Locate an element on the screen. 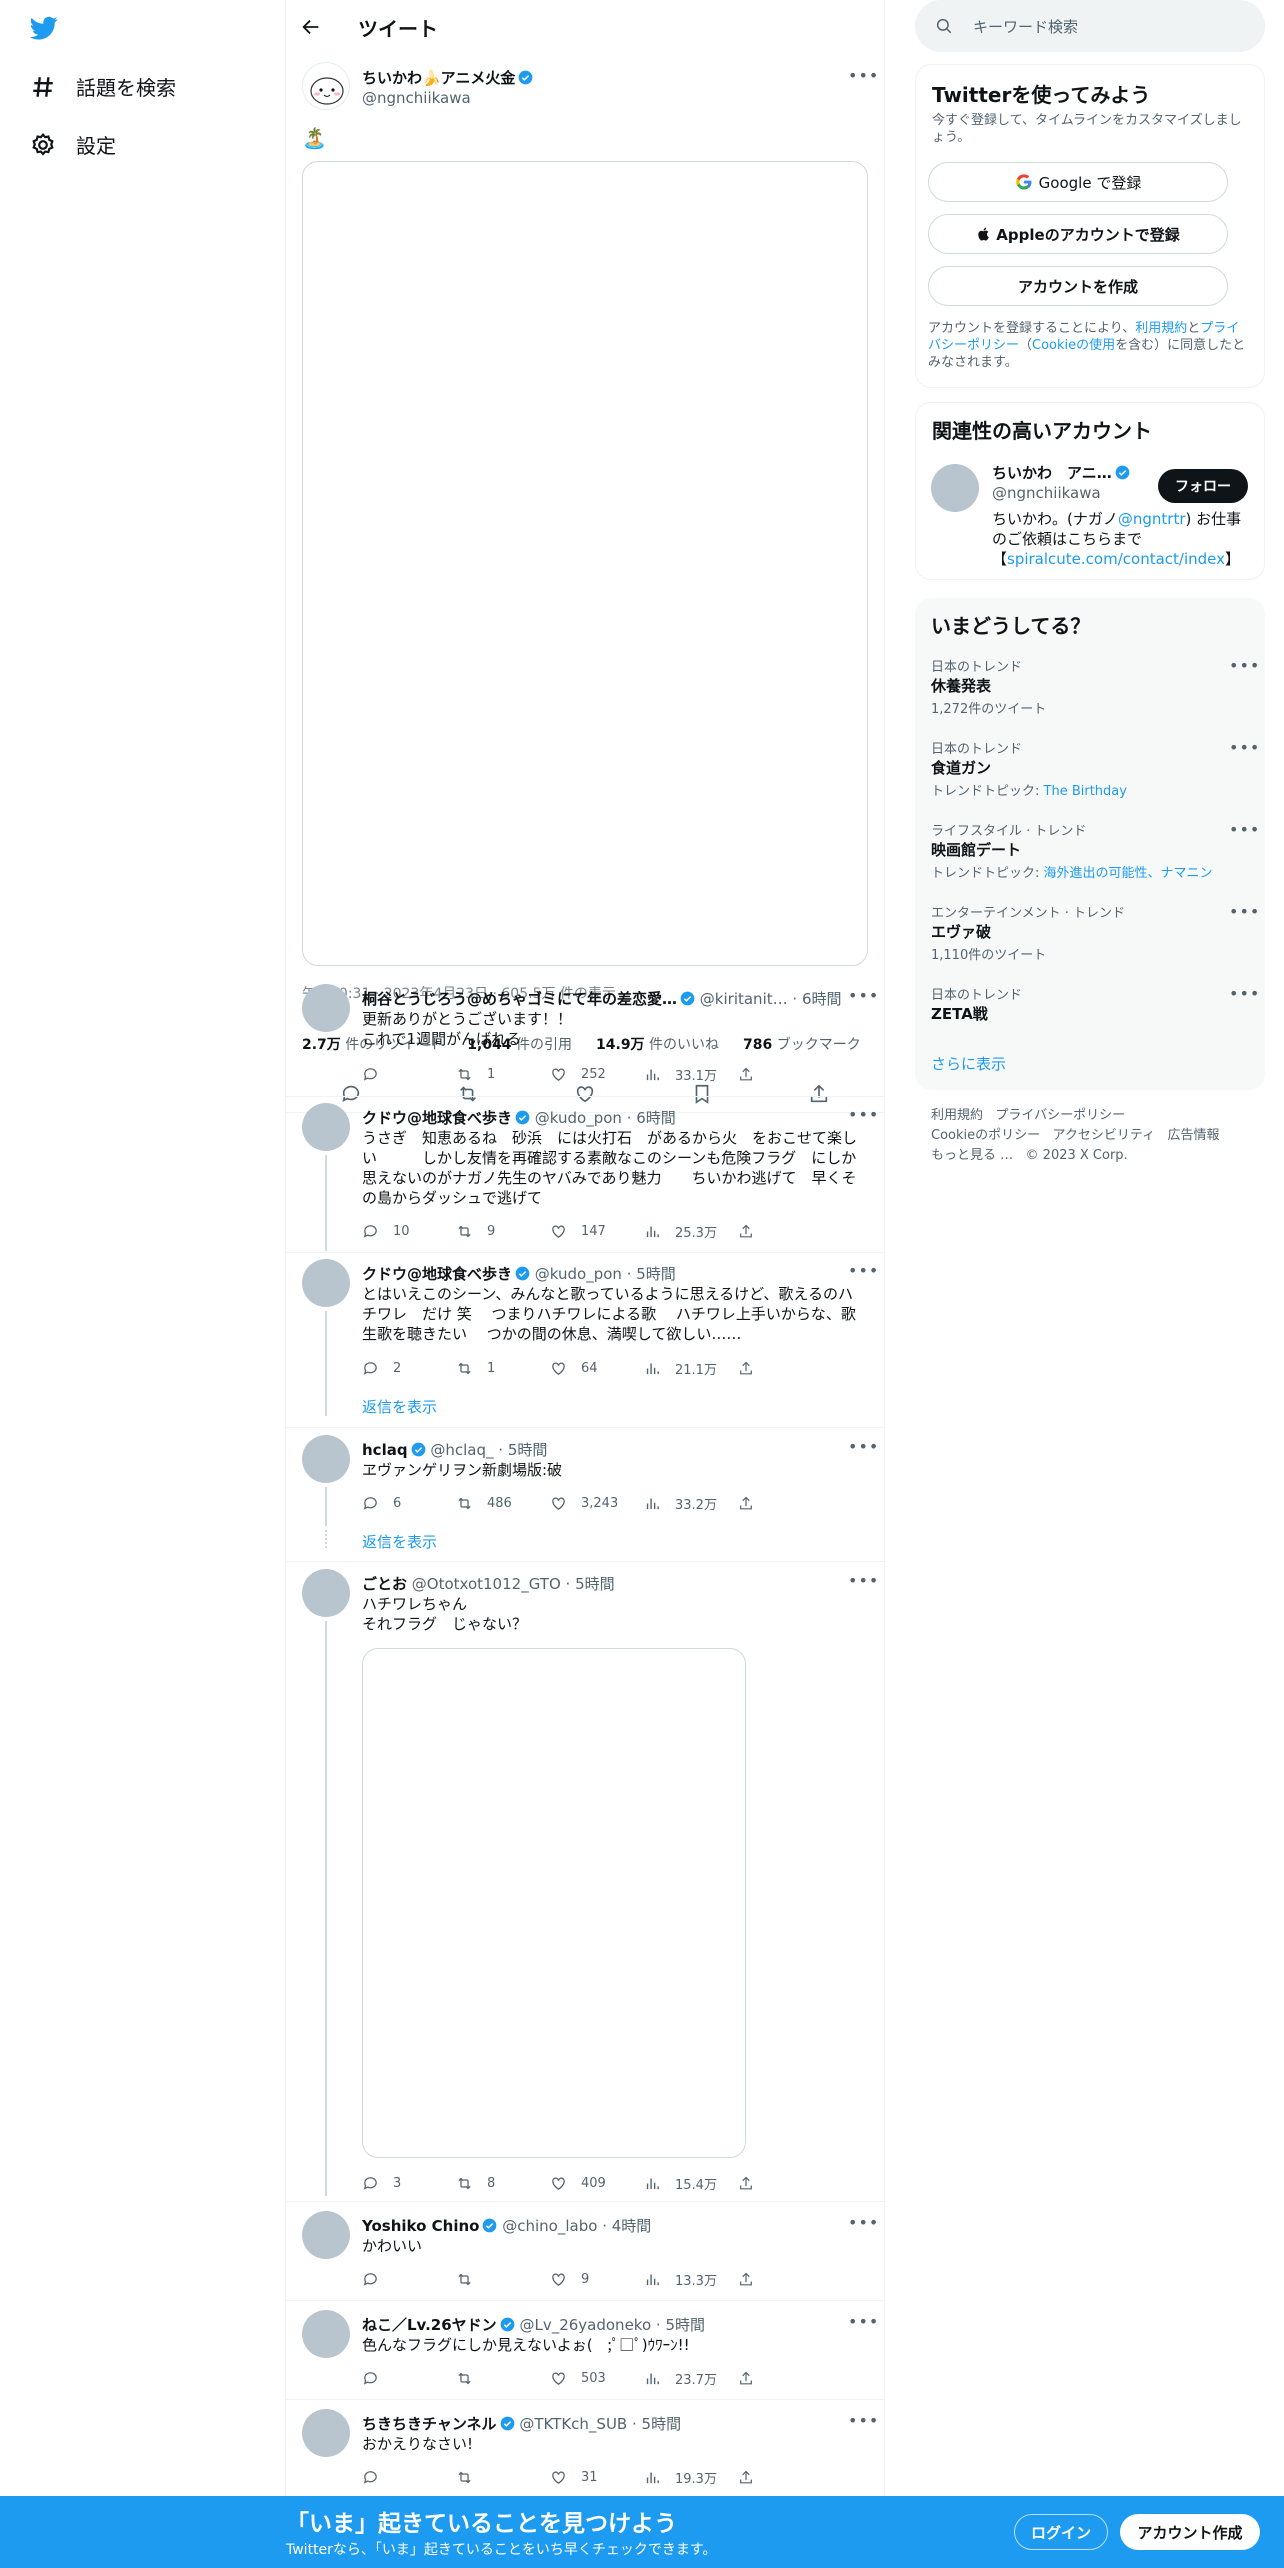 The image size is (1284, 2568). views-action: 33.1万 is located at coordinates (691, 1074).